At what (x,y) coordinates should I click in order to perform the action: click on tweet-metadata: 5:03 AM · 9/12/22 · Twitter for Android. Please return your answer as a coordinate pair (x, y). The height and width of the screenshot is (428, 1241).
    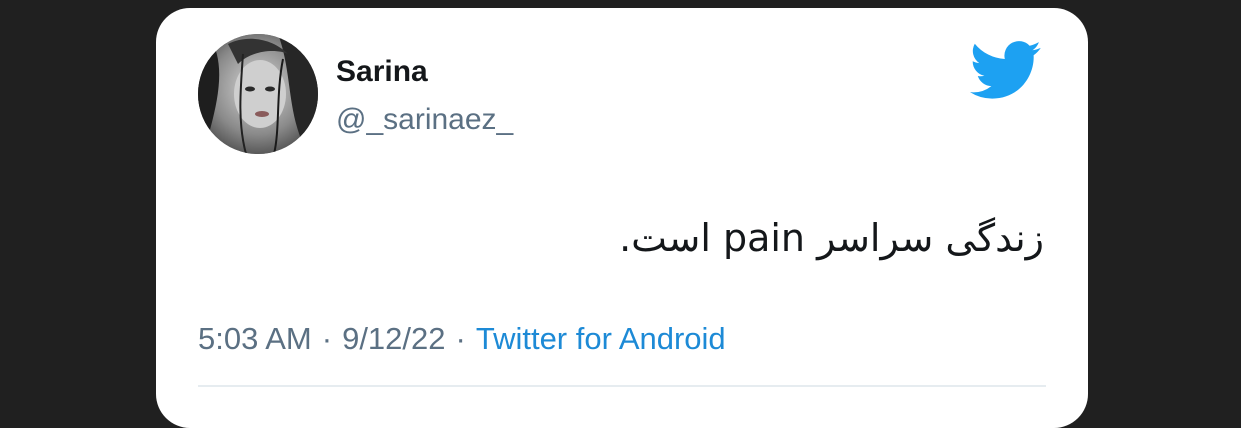
    Looking at the image, I should click on (462, 339).